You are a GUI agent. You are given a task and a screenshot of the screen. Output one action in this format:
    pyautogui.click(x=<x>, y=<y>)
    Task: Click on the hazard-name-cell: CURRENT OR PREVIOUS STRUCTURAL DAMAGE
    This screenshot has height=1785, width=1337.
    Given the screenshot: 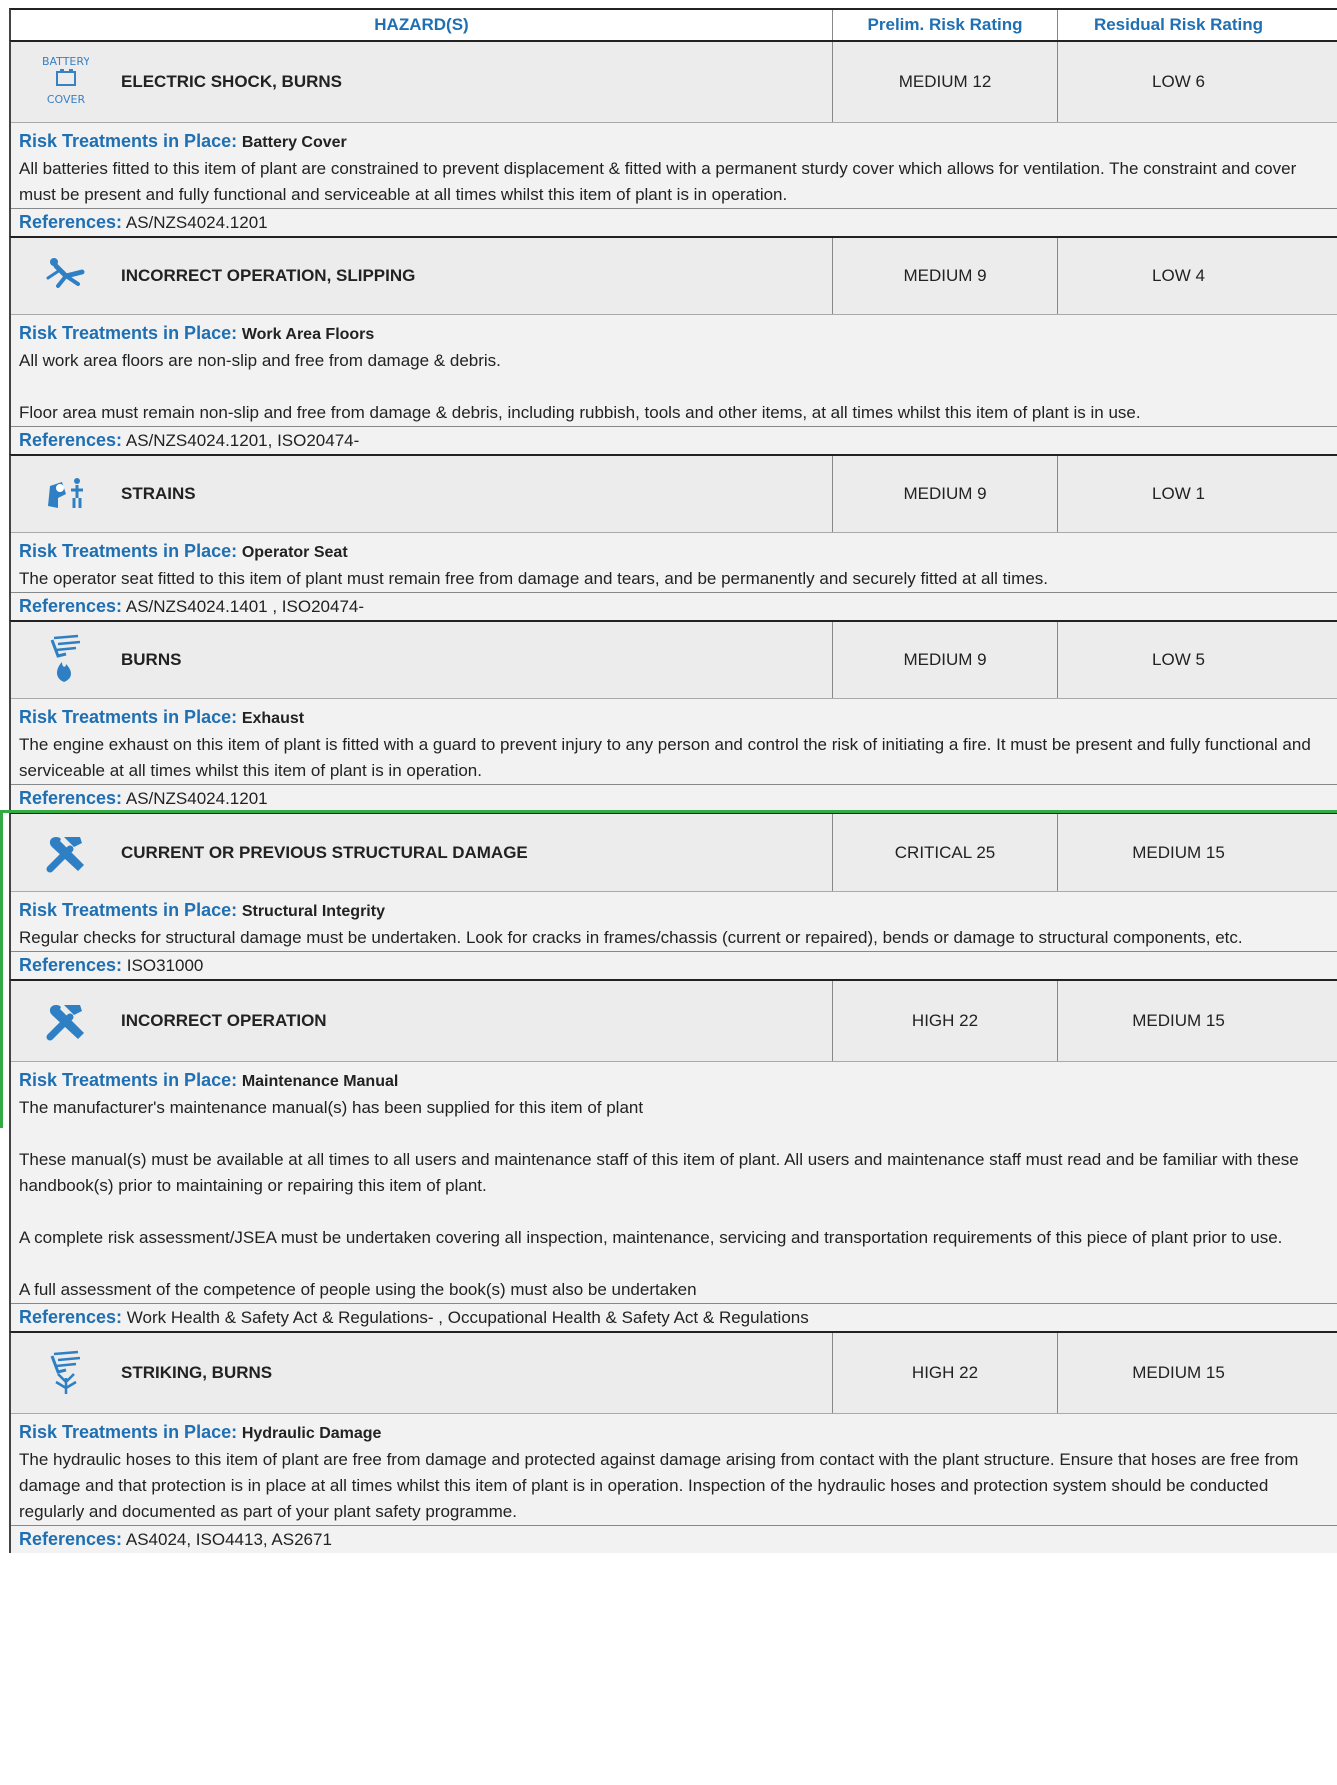 What is the action you would take?
    pyautogui.click(x=421, y=852)
    